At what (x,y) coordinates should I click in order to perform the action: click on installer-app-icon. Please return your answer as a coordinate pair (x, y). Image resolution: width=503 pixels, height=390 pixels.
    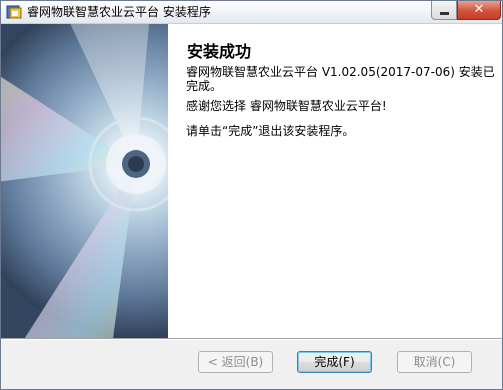
    Looking at the image, I should click on (14, 12).